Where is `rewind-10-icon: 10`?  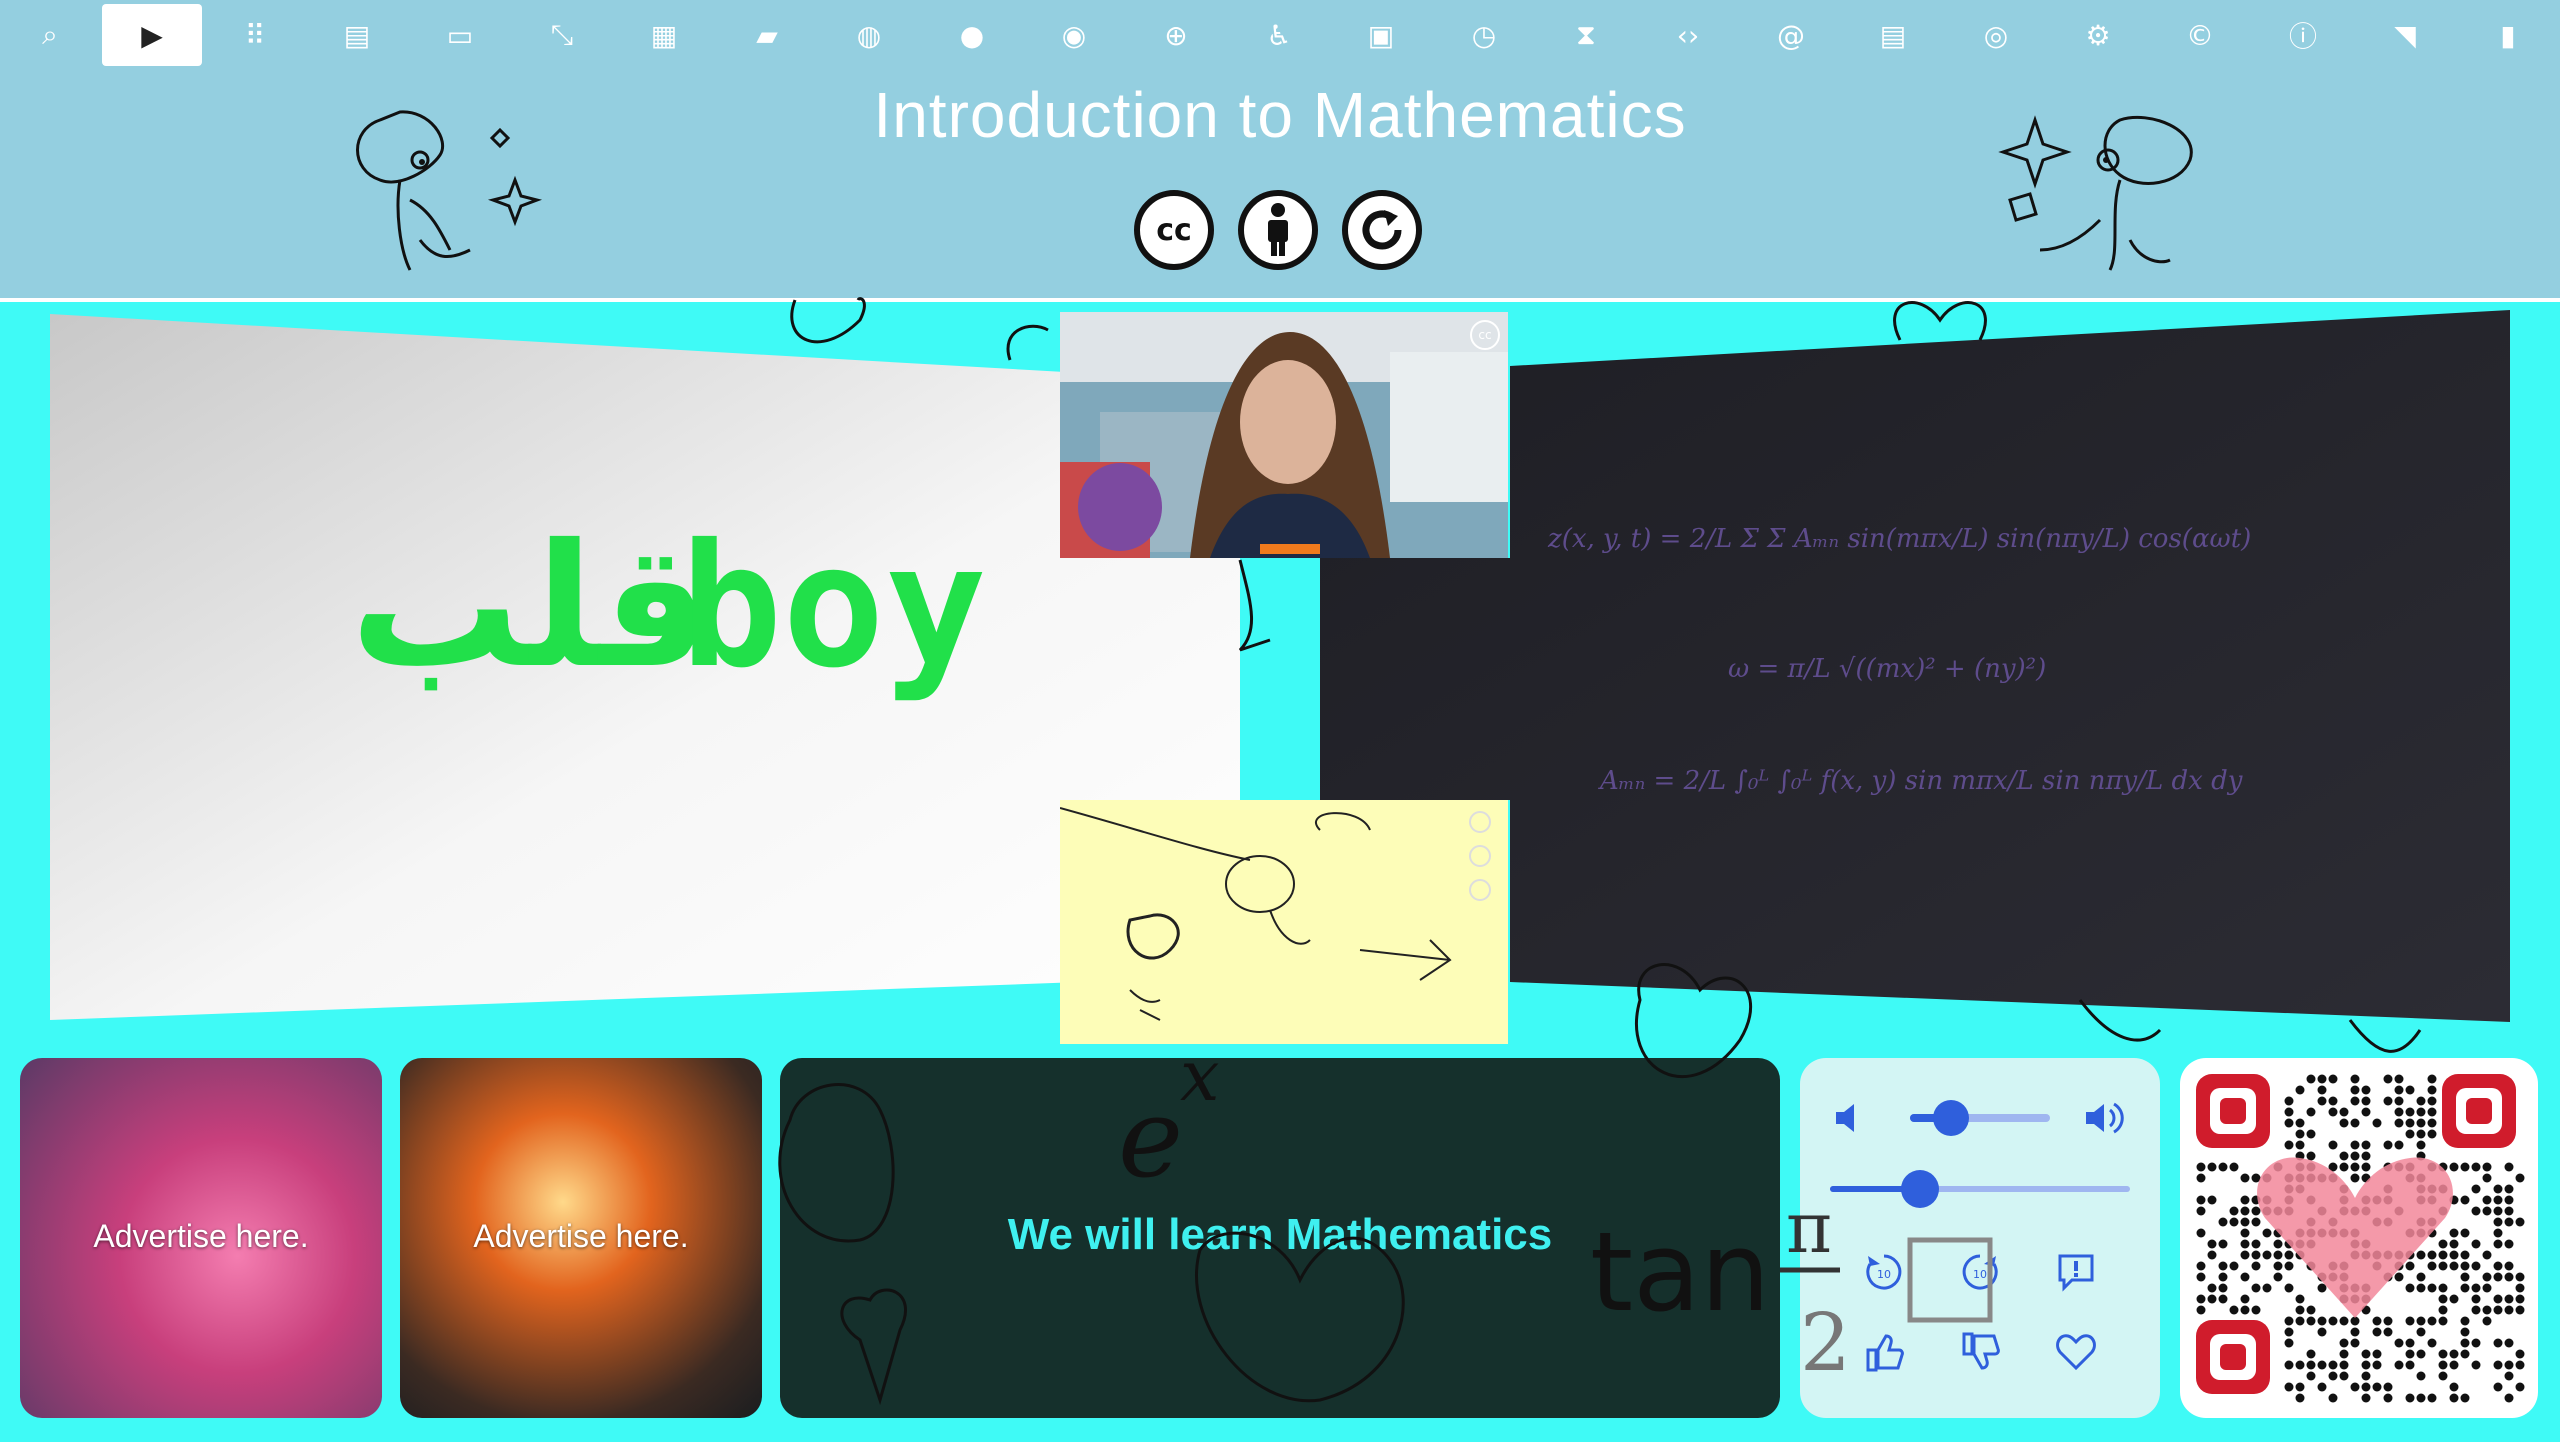
rewind-10-icon: 10 is located at coordinates (1884, 1272).